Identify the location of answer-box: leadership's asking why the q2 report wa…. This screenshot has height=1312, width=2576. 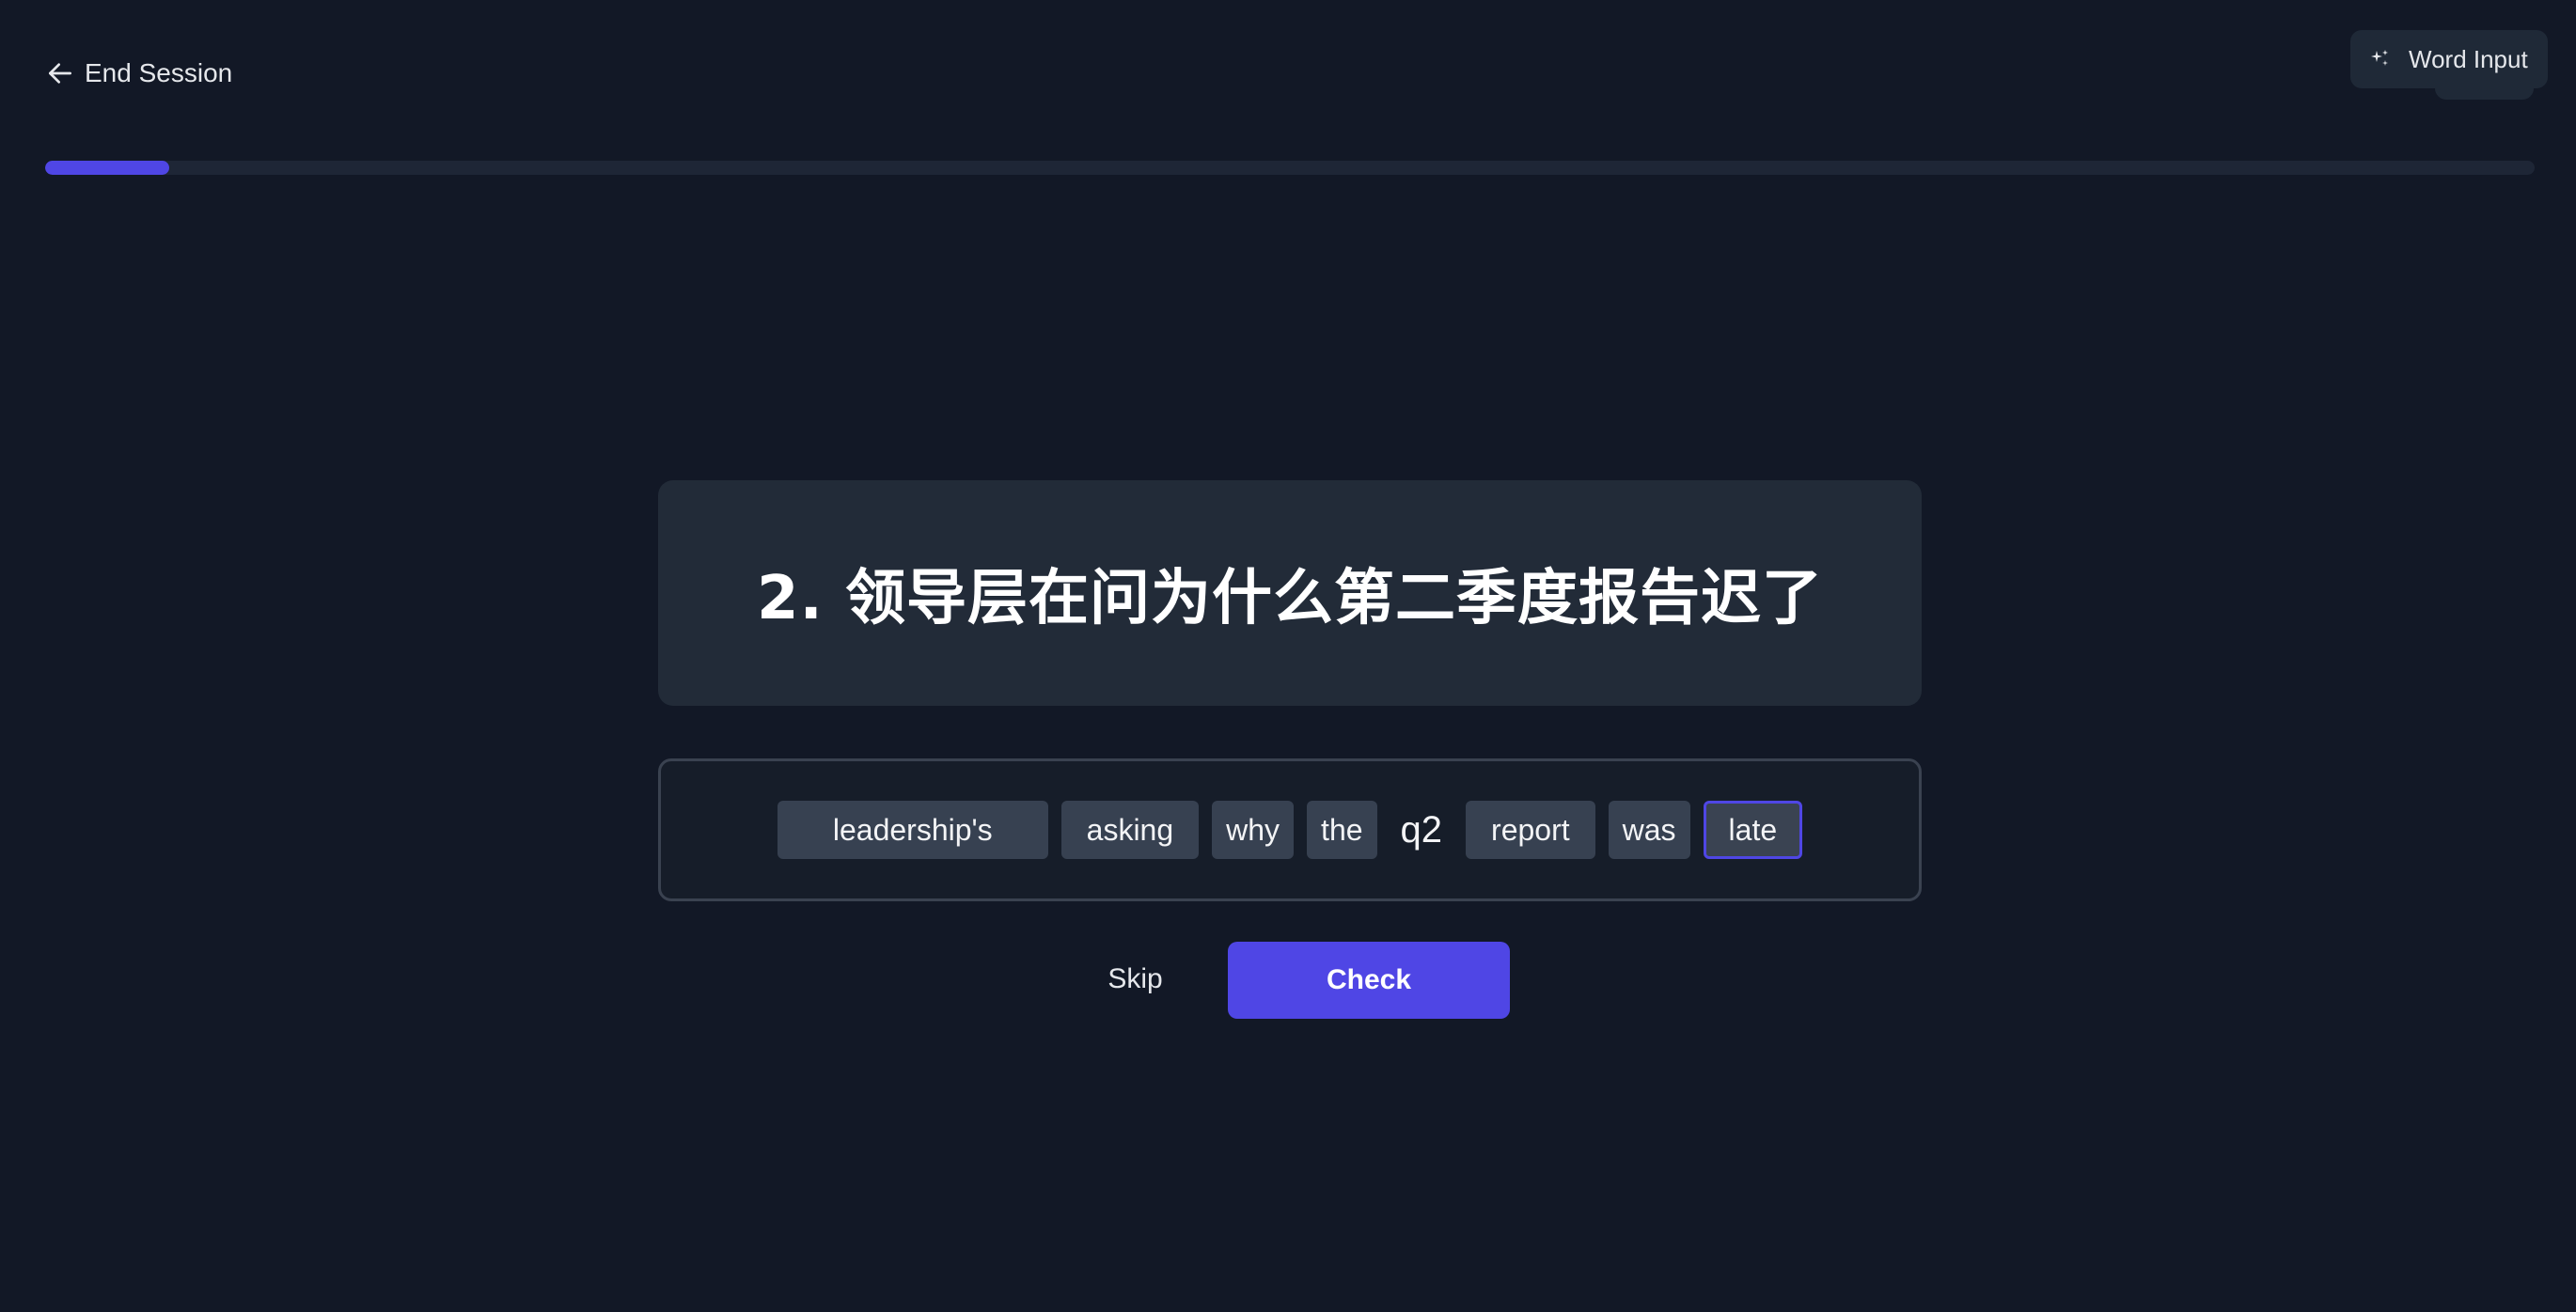
(1290, 829).